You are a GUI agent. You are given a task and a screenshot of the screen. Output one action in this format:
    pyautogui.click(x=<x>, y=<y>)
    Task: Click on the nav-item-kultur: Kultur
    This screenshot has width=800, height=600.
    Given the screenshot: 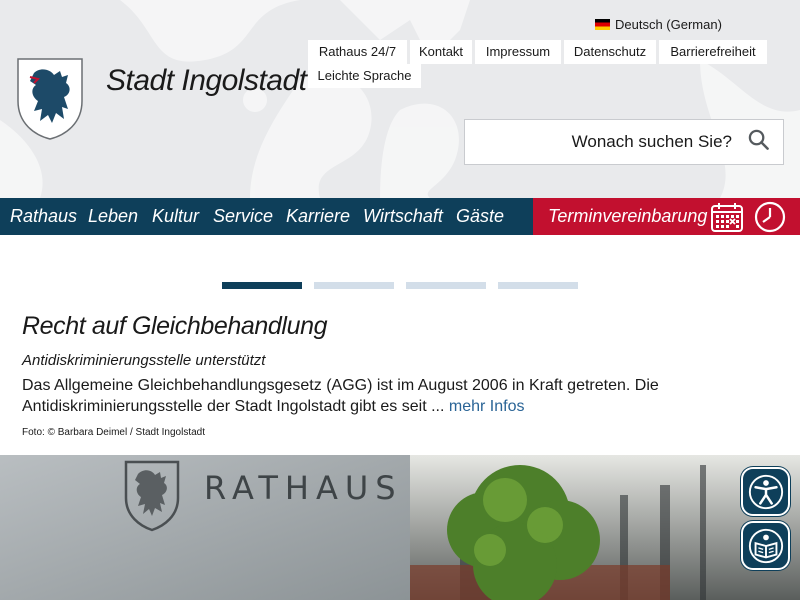 What is the action you would take?
    pyautogui.click(x=175, y=216)
    